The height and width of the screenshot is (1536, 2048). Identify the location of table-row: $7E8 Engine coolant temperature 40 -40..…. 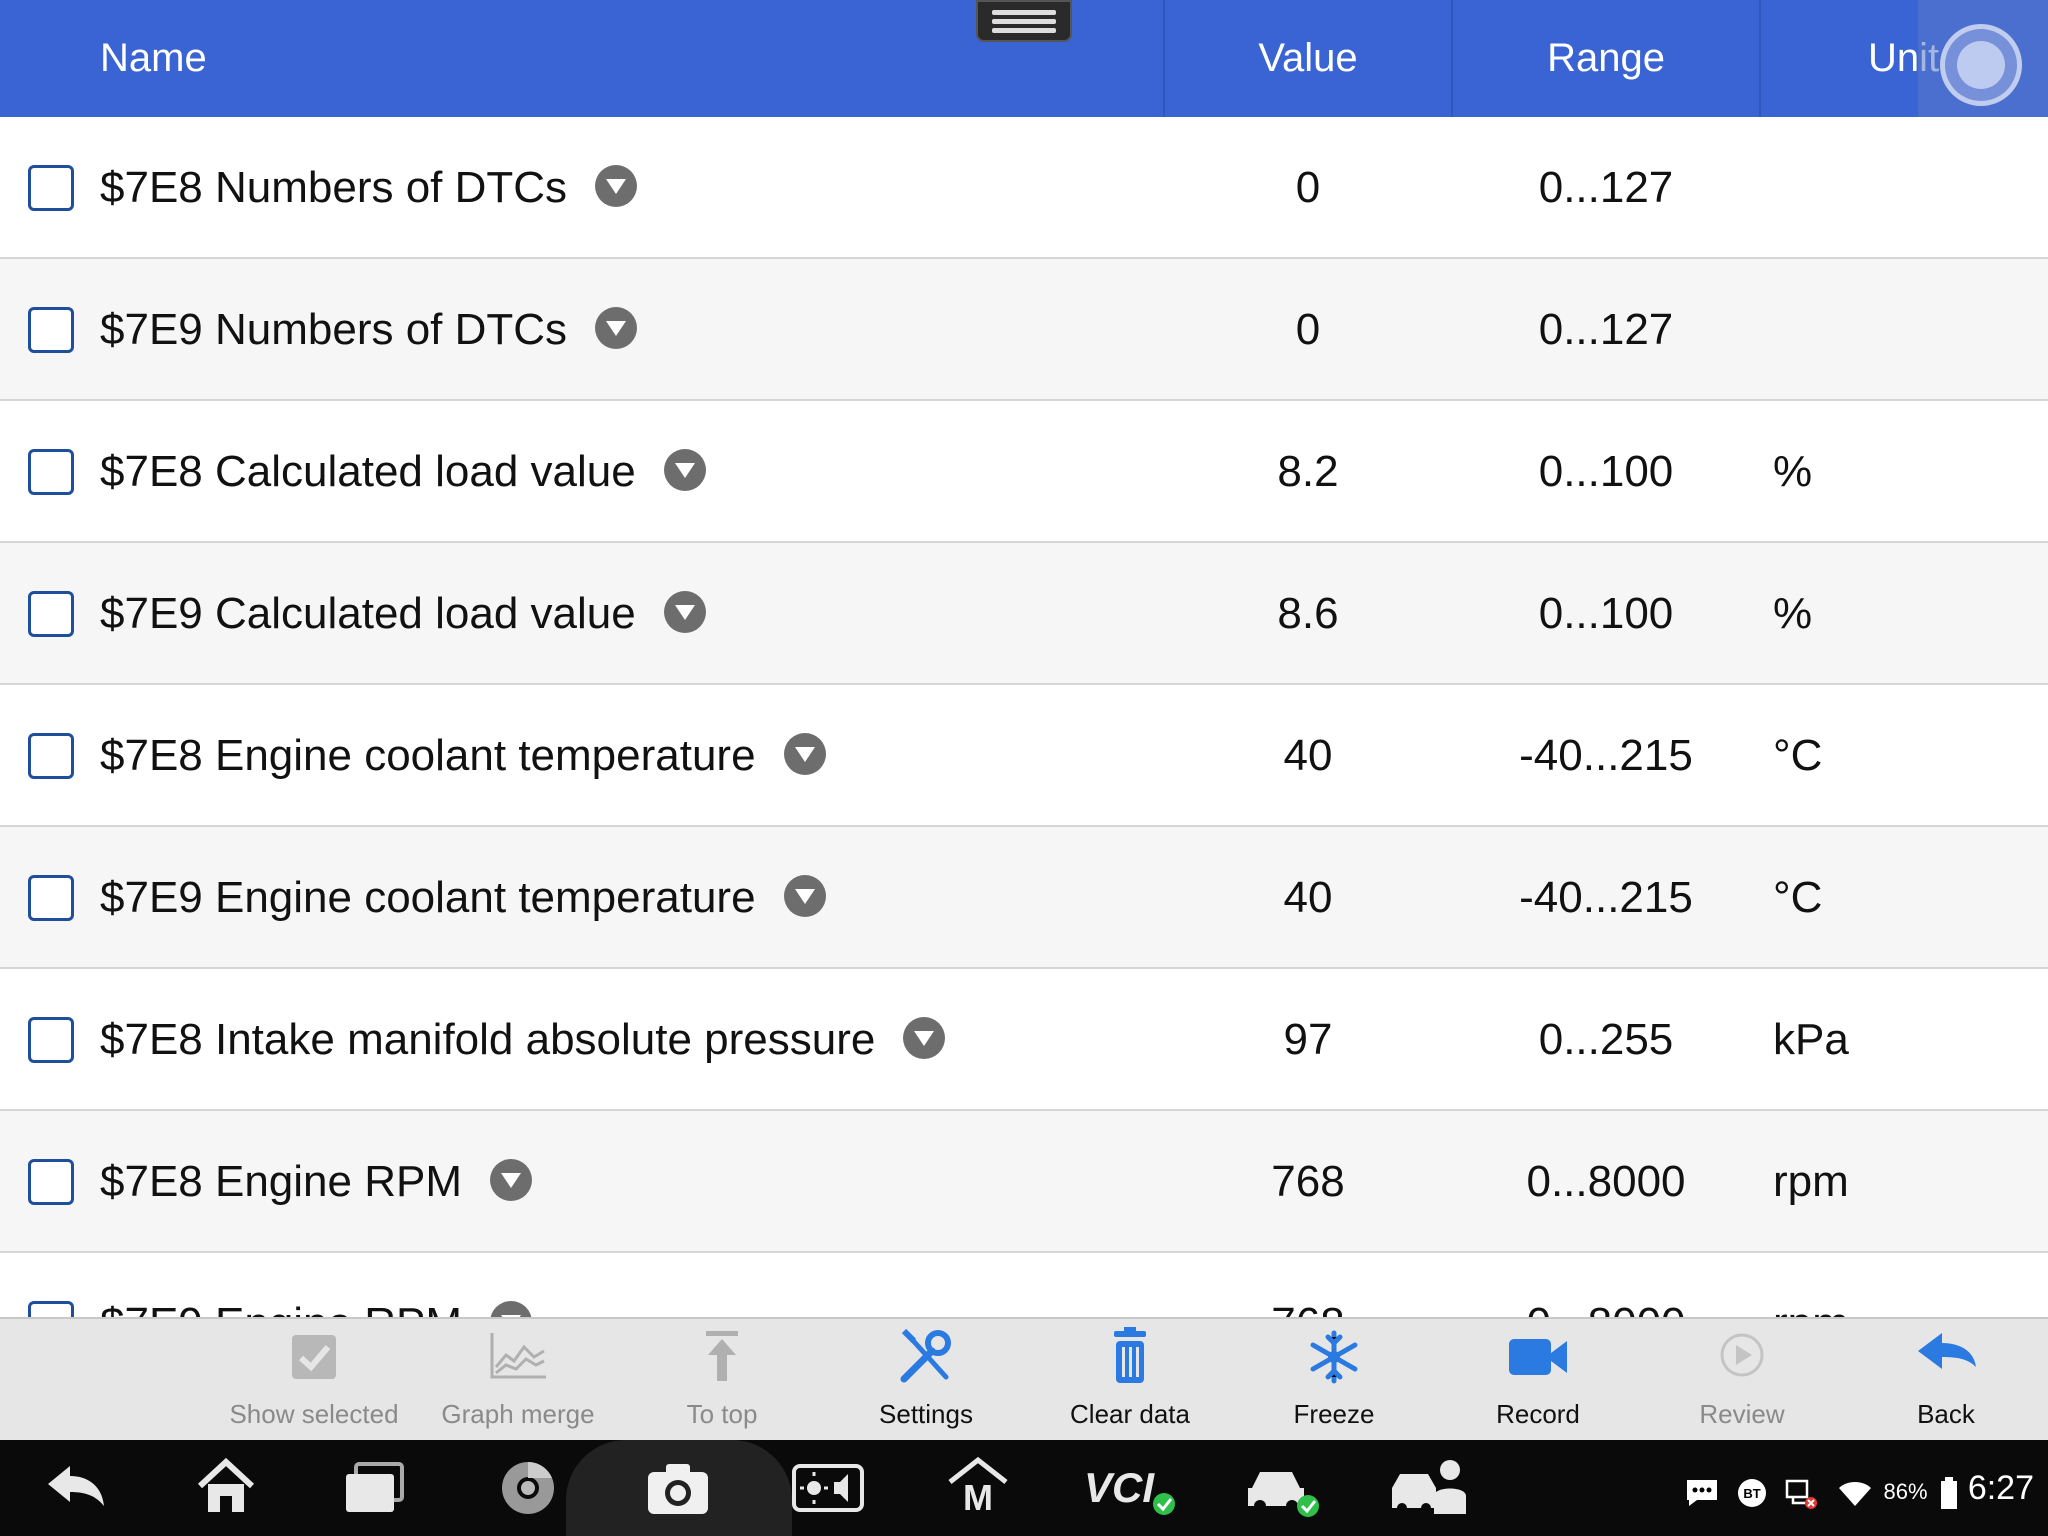
(1024, 756).